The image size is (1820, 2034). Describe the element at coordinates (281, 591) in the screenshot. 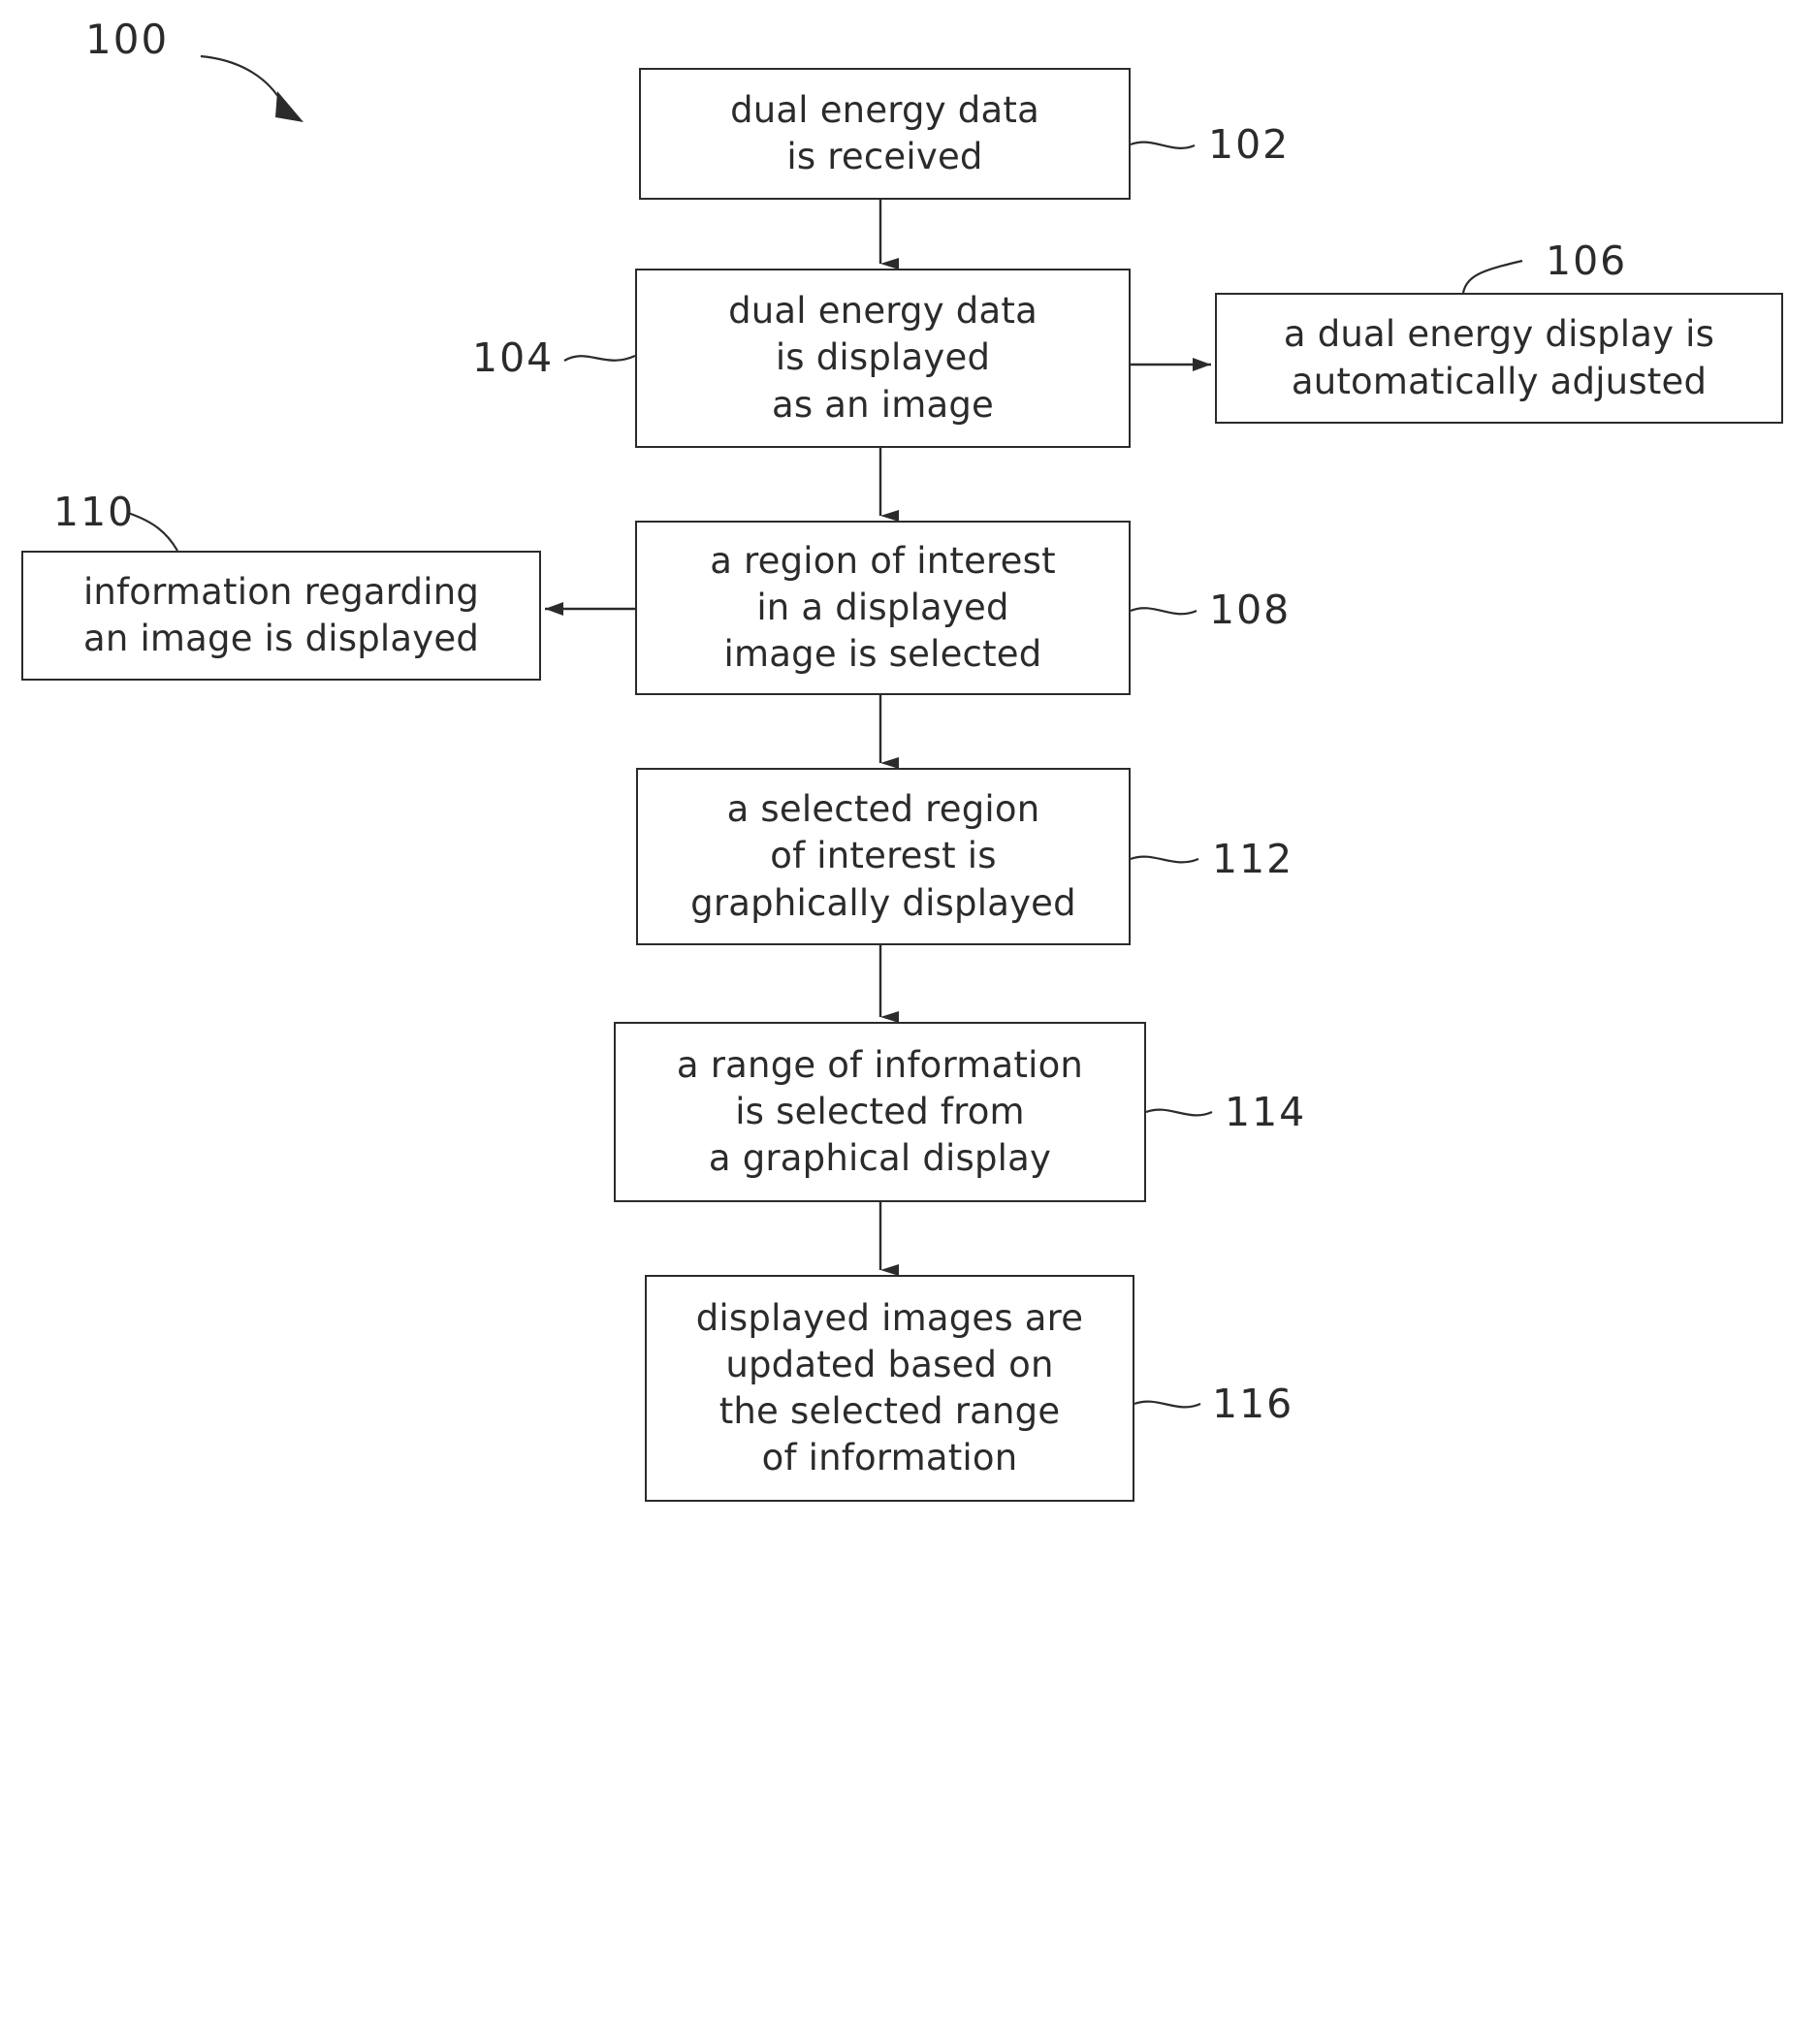

I see `process-box-110-line-1: information regarding` at that location.